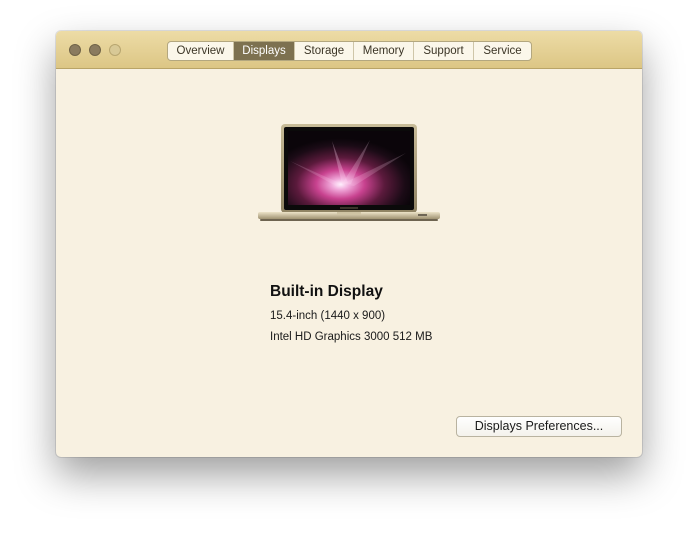  What do you see at coordinates (324, 51) in the screenshot?
I see `tab-storage: Storage` at bounding box center [324, 51].